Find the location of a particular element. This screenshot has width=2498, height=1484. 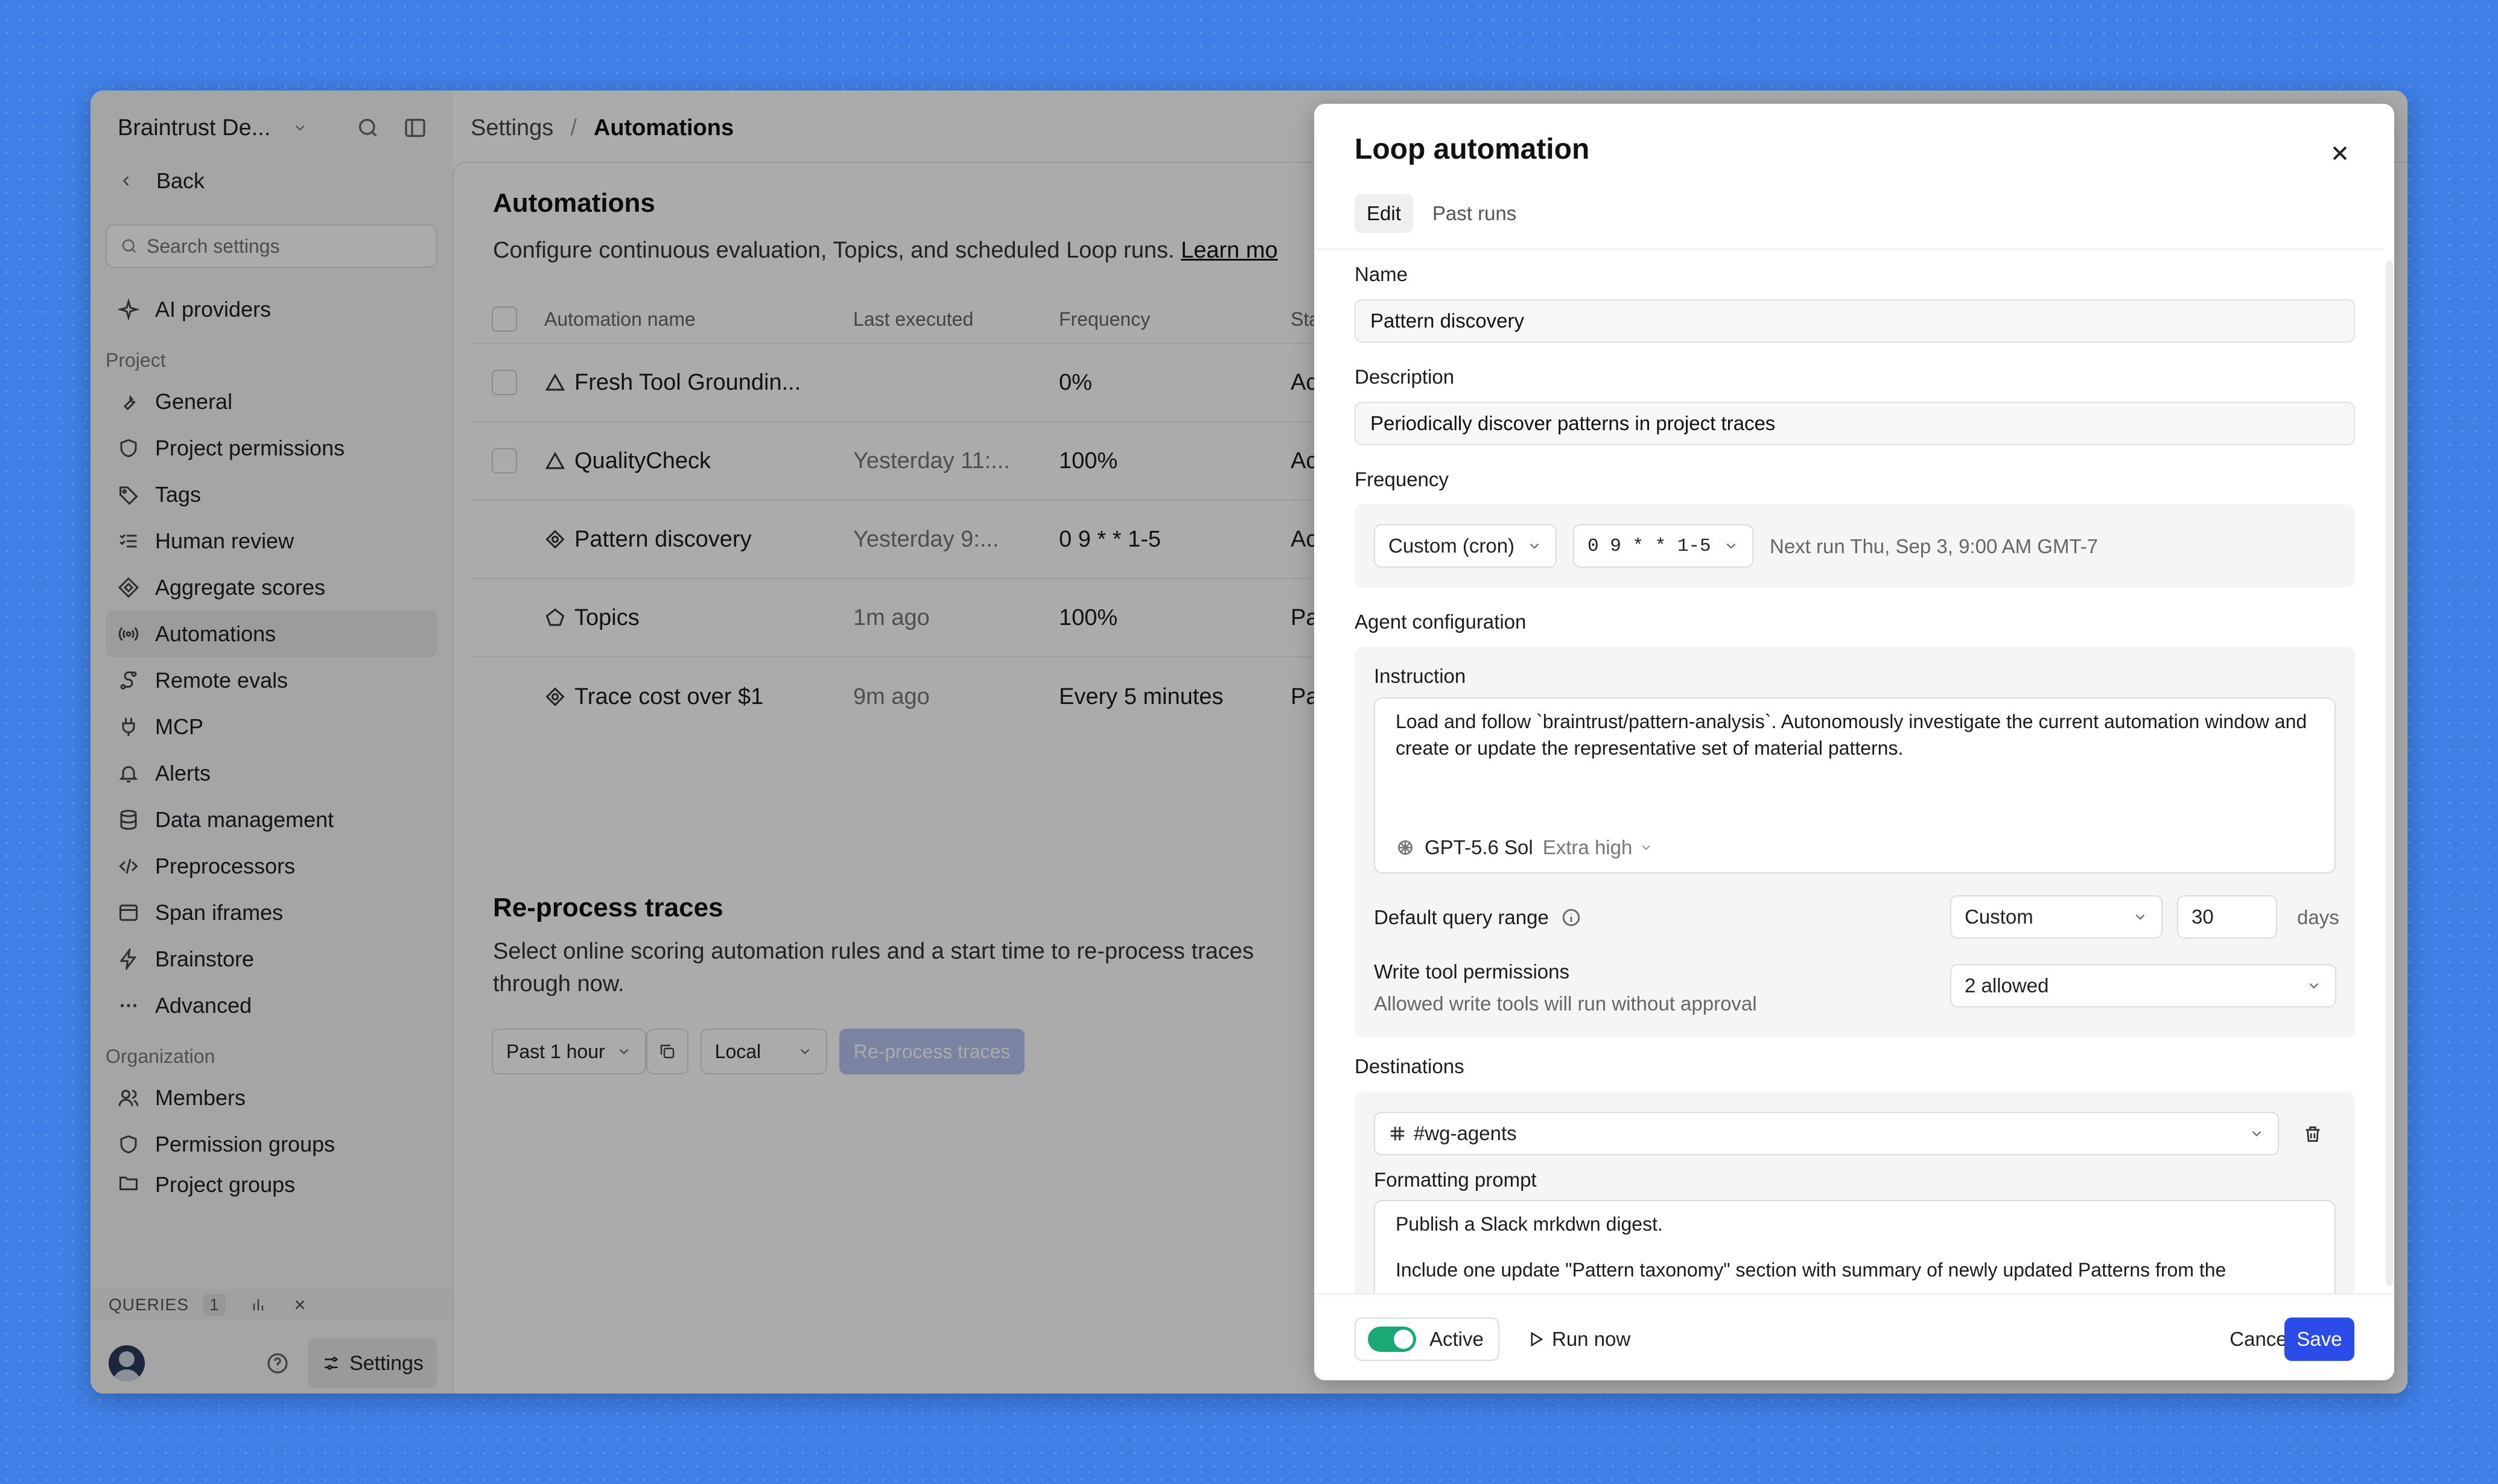

close-icon is located at coordinates (2340, 153).